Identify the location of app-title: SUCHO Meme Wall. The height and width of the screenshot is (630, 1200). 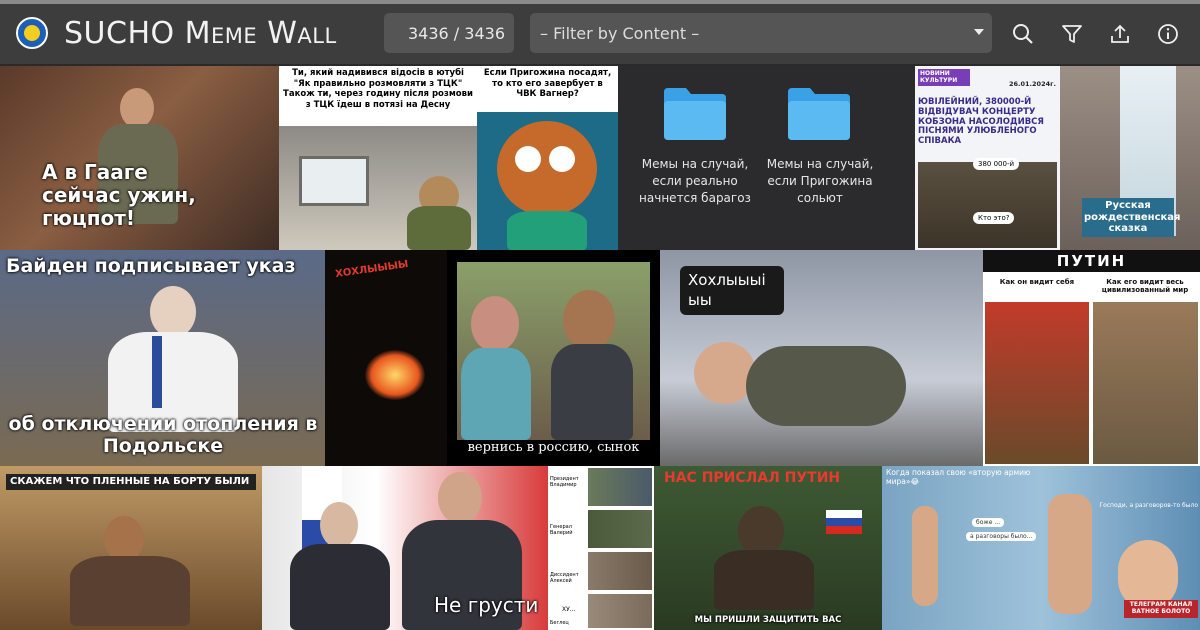
(200, 33).